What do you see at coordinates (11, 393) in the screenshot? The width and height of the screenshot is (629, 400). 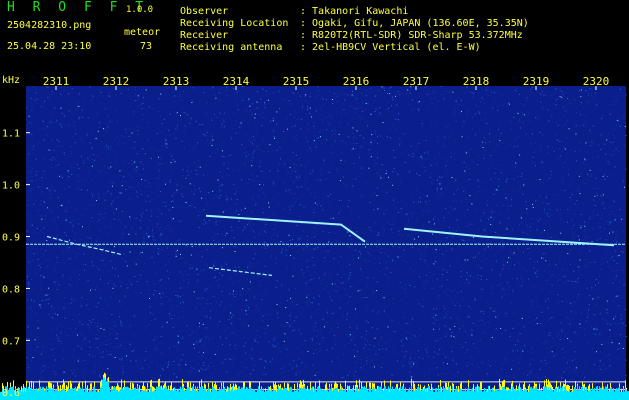 I see `y-tick-label: 0.6` at bounding box center [11, 393].